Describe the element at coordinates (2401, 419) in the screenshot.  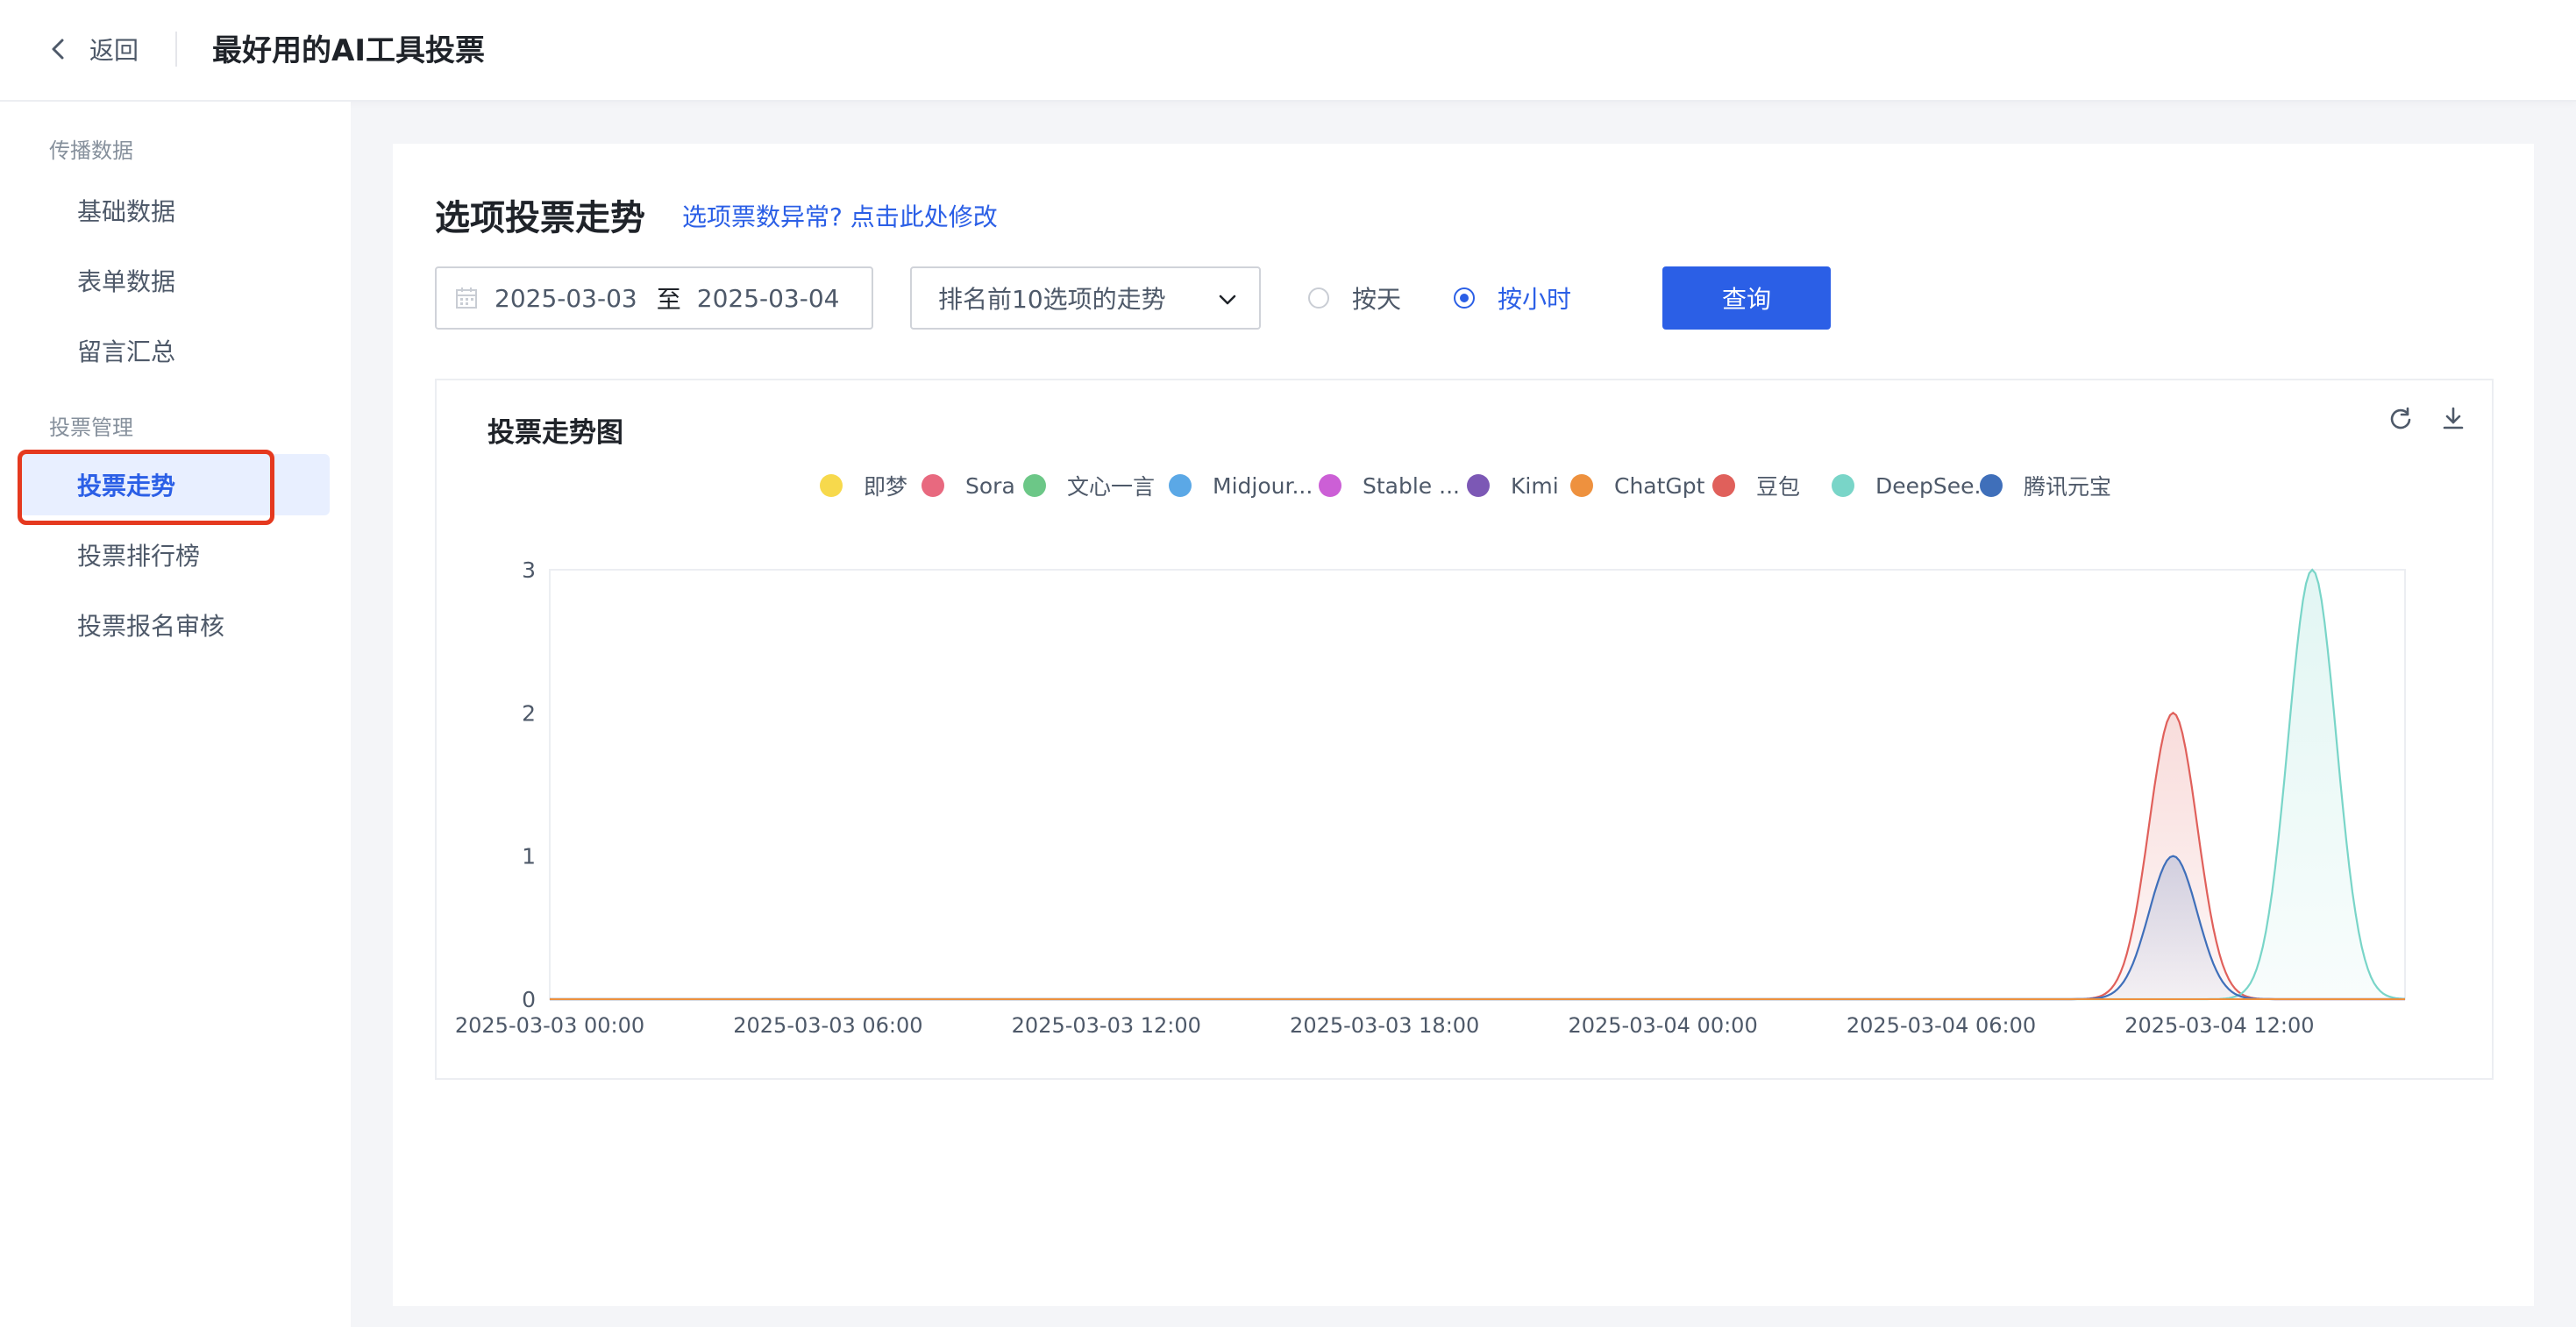
I see `refresh-icon` at that location.